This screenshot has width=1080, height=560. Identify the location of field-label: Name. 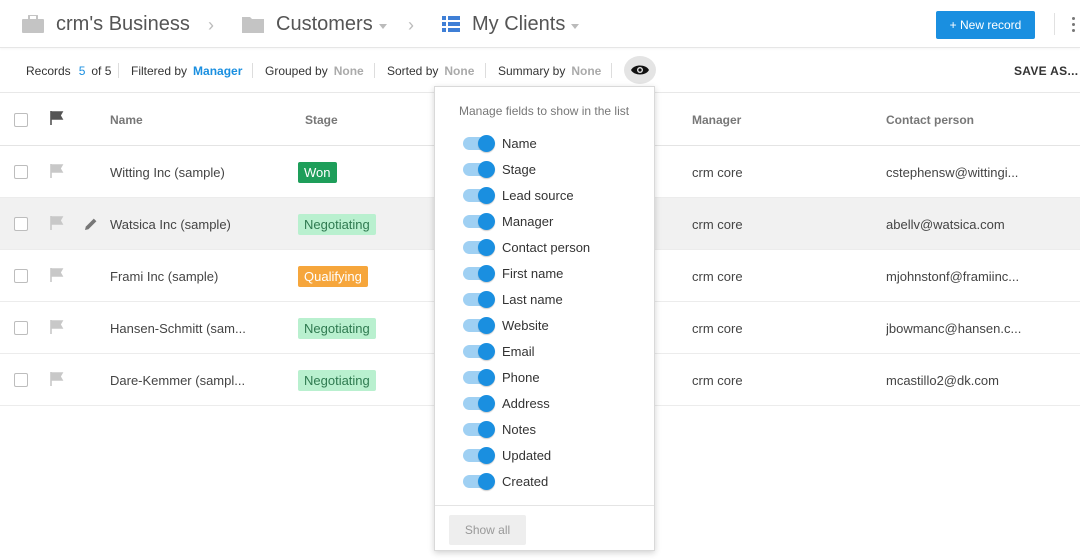
(519, 143).